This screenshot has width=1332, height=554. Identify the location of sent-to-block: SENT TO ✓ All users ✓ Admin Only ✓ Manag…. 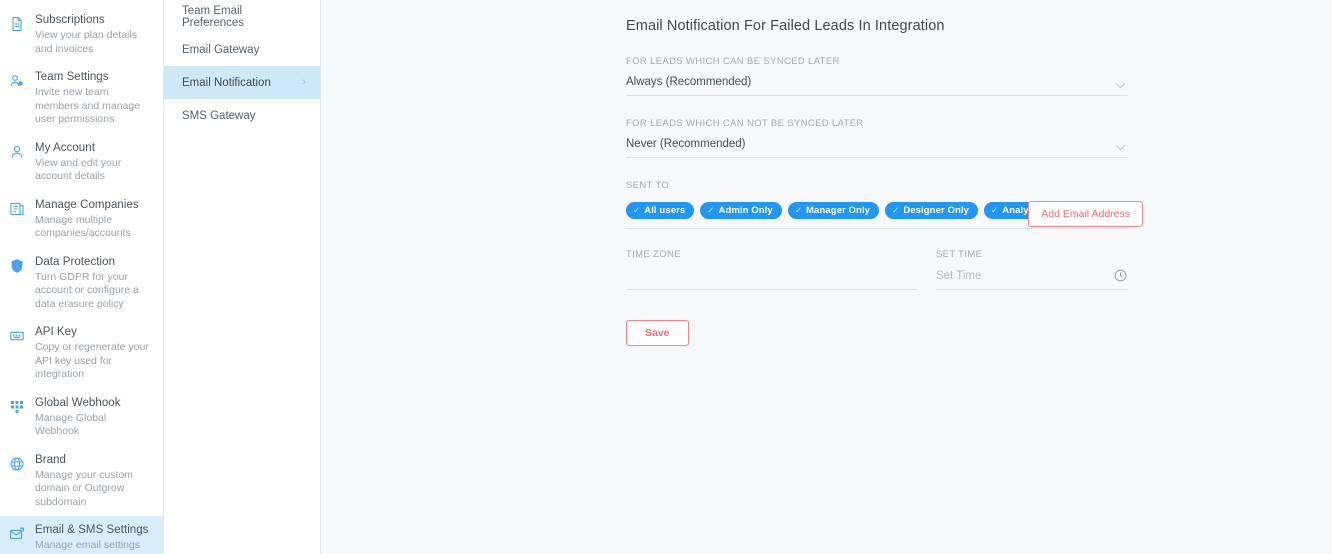
(884, 204).